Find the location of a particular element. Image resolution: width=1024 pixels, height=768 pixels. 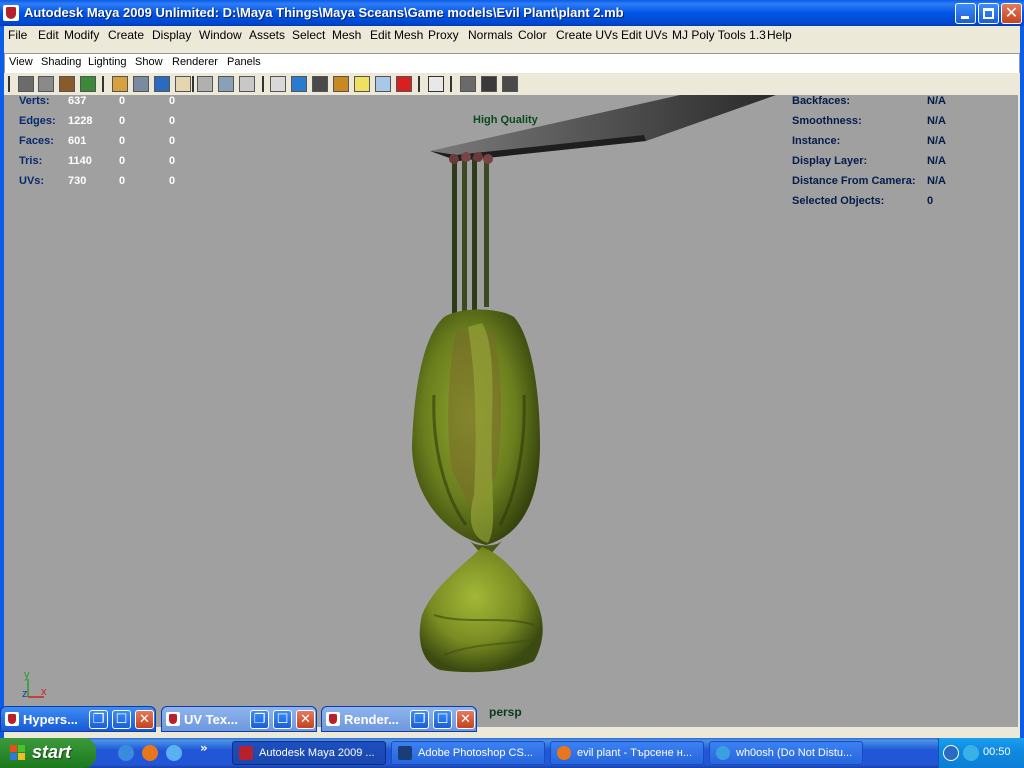

skype-tray-icon is located at coordinates (971, 753).